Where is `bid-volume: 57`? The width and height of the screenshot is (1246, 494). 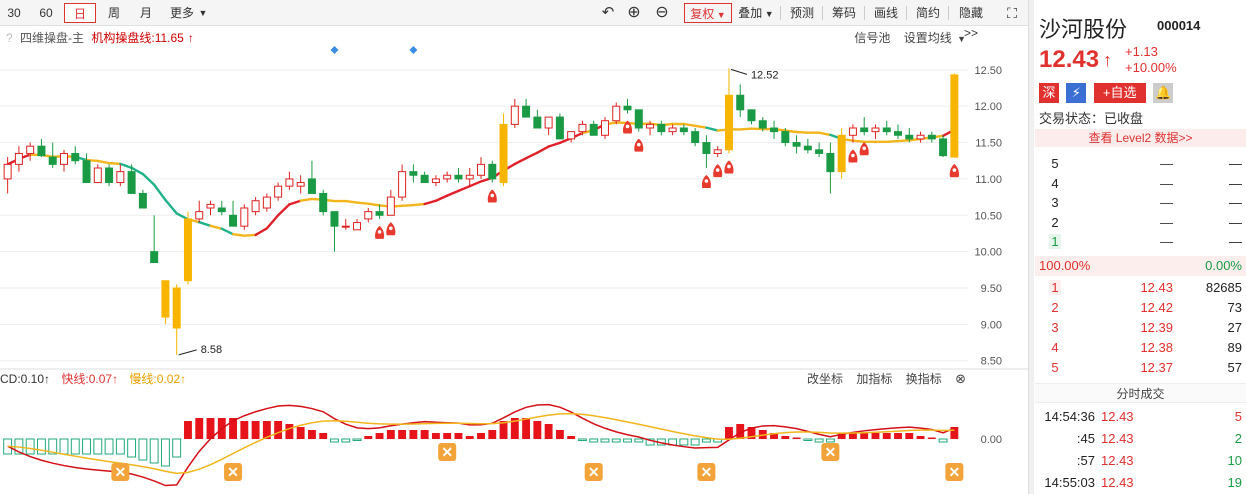
bid-volume: 57 is located at coordinates (1234, 367).